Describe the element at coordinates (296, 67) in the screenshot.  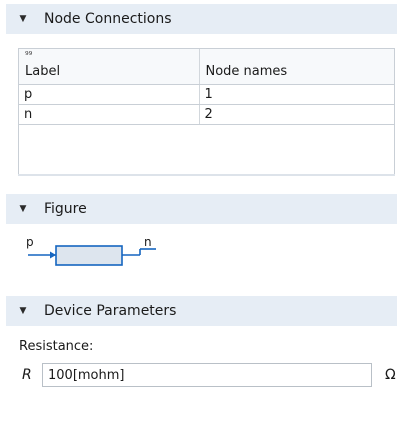
I see `column-header-node-names: Node names` at that location.